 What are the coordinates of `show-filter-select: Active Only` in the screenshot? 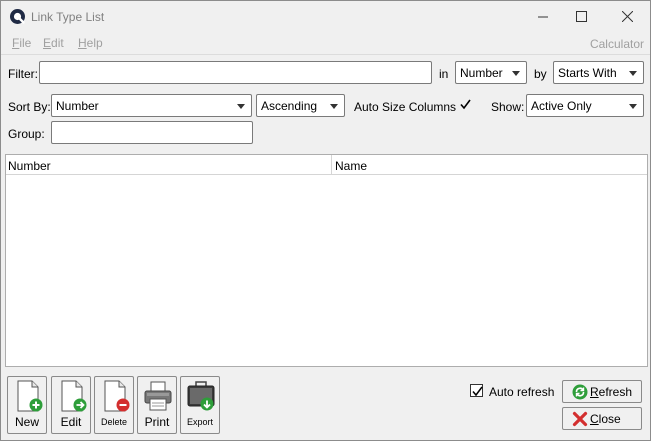 It's located at (585, 105).